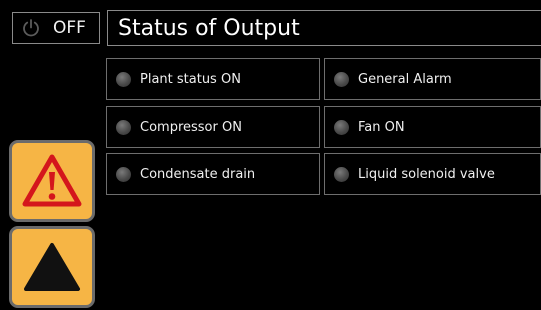 The width and height of the screenshot is (541, 310). I want to click on power-state-label: OFF, so click(69, 28).